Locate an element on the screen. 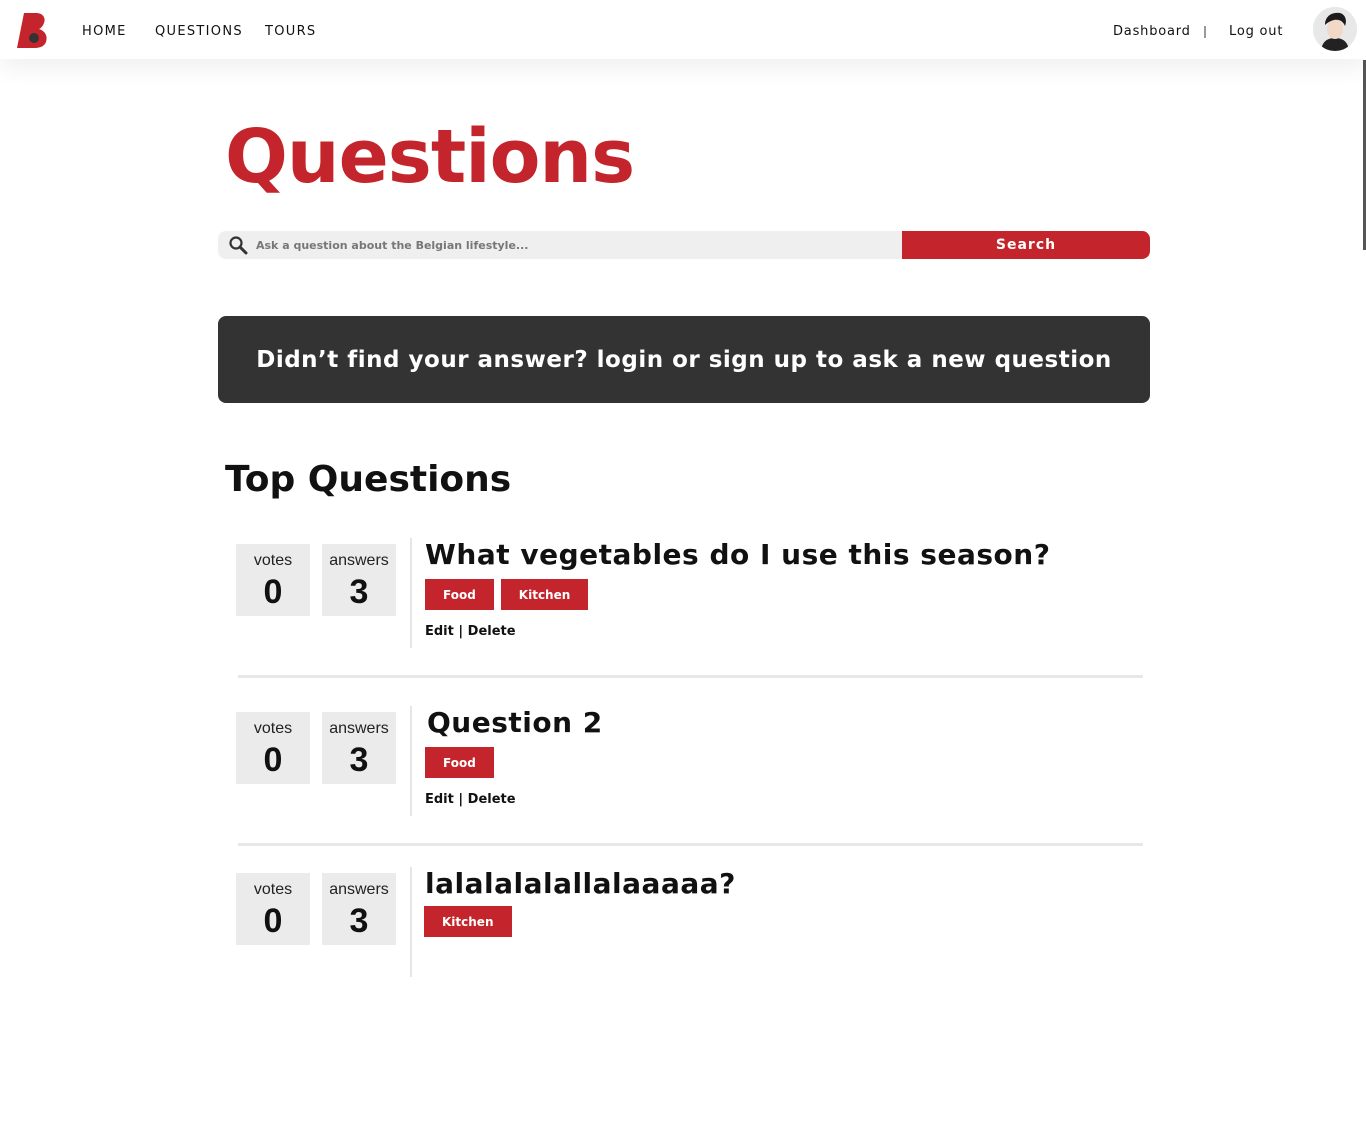 The image size is (1366, 1124). section-title: Top Questions is located at coordinates (368, 479).